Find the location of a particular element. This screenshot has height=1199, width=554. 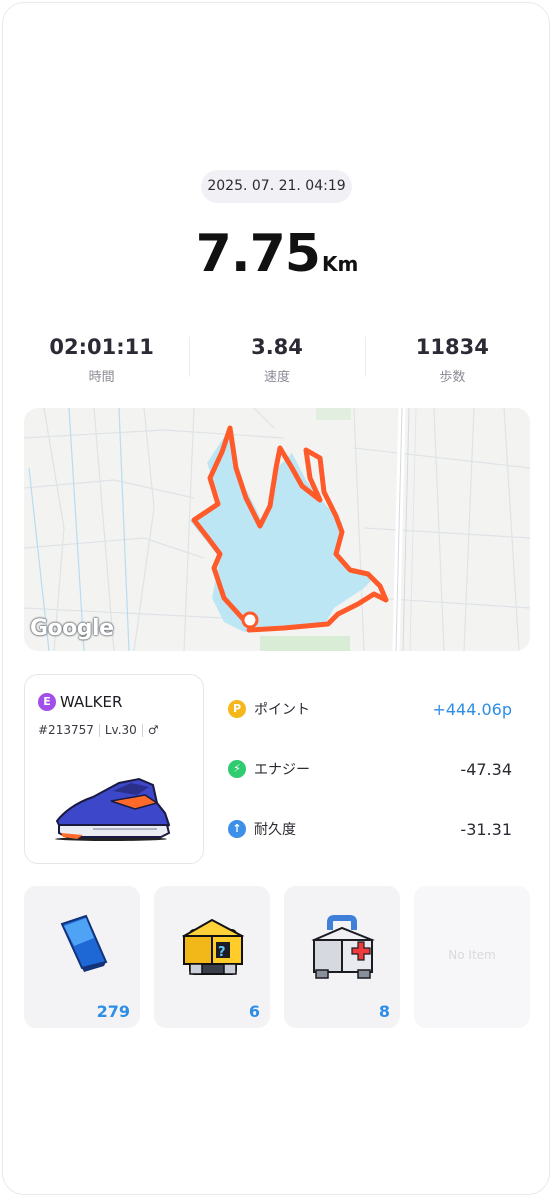

sneaker-meta-row: #213757 Lv.30 ♂ is located at coordinates (98, 730).